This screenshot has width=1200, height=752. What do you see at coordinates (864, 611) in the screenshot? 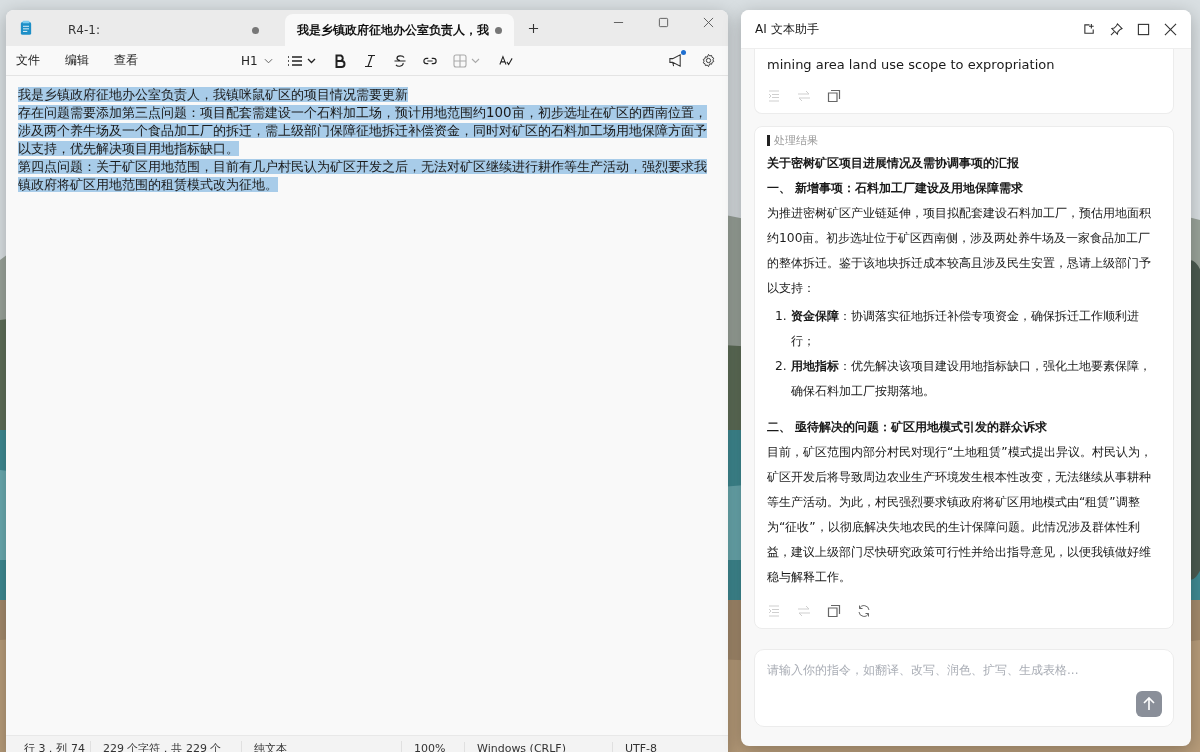
I see `refresh-icon` at bounding box center [864, 611].